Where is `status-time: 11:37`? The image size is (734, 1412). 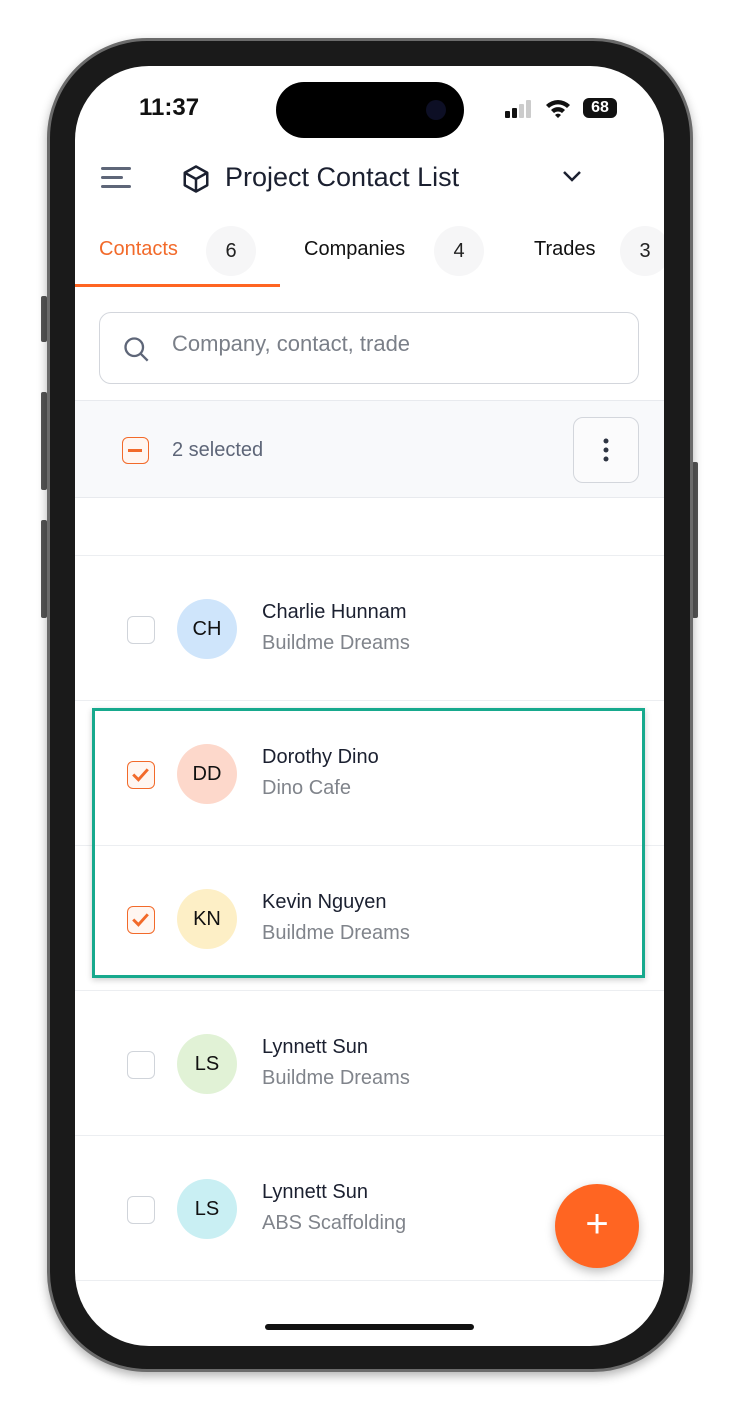 status-time: 11:37 is located at coordinates (169, 107).